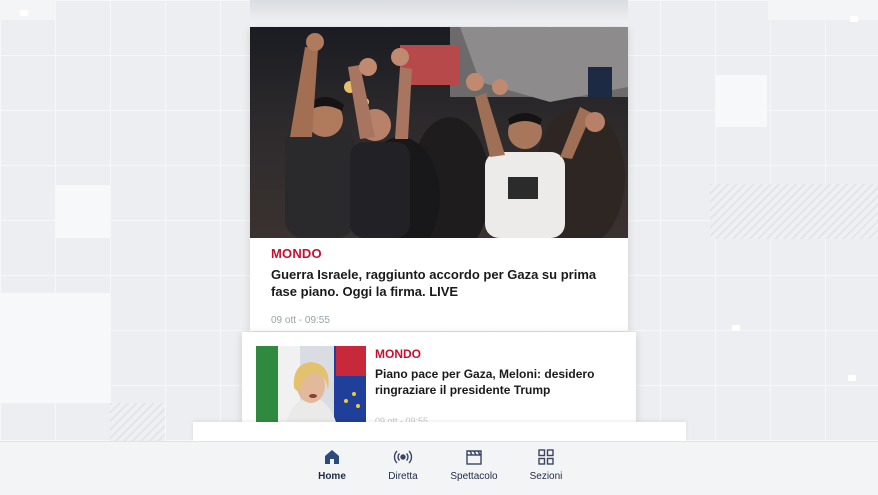 The image size is (878, 495). What do you see at coordinates (403, 457) in the screenshot?
I see `live-broadcast-icon` at bounding box center [403, 457].